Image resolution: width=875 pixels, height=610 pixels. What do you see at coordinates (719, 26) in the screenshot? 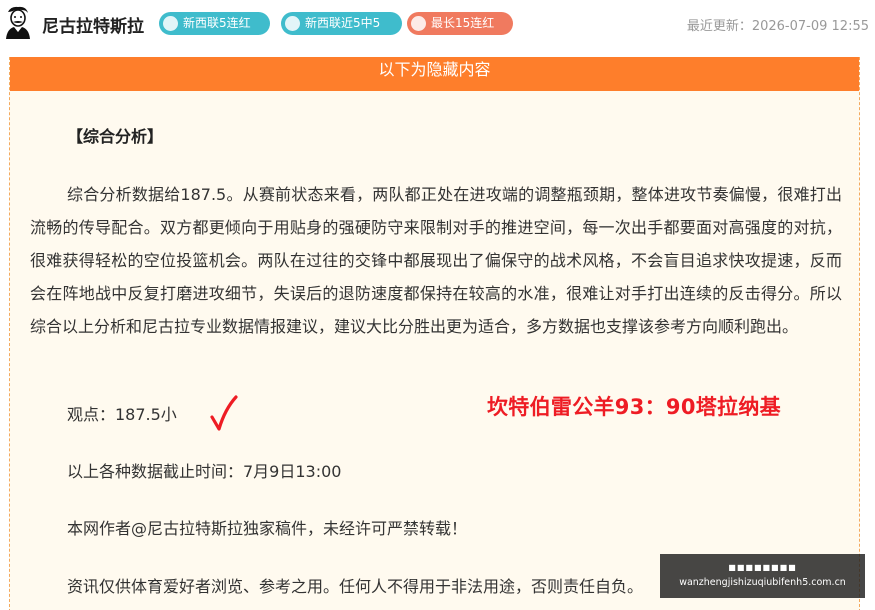
I see `updated-label: 最近更新：` at bounding box center [719, 26].